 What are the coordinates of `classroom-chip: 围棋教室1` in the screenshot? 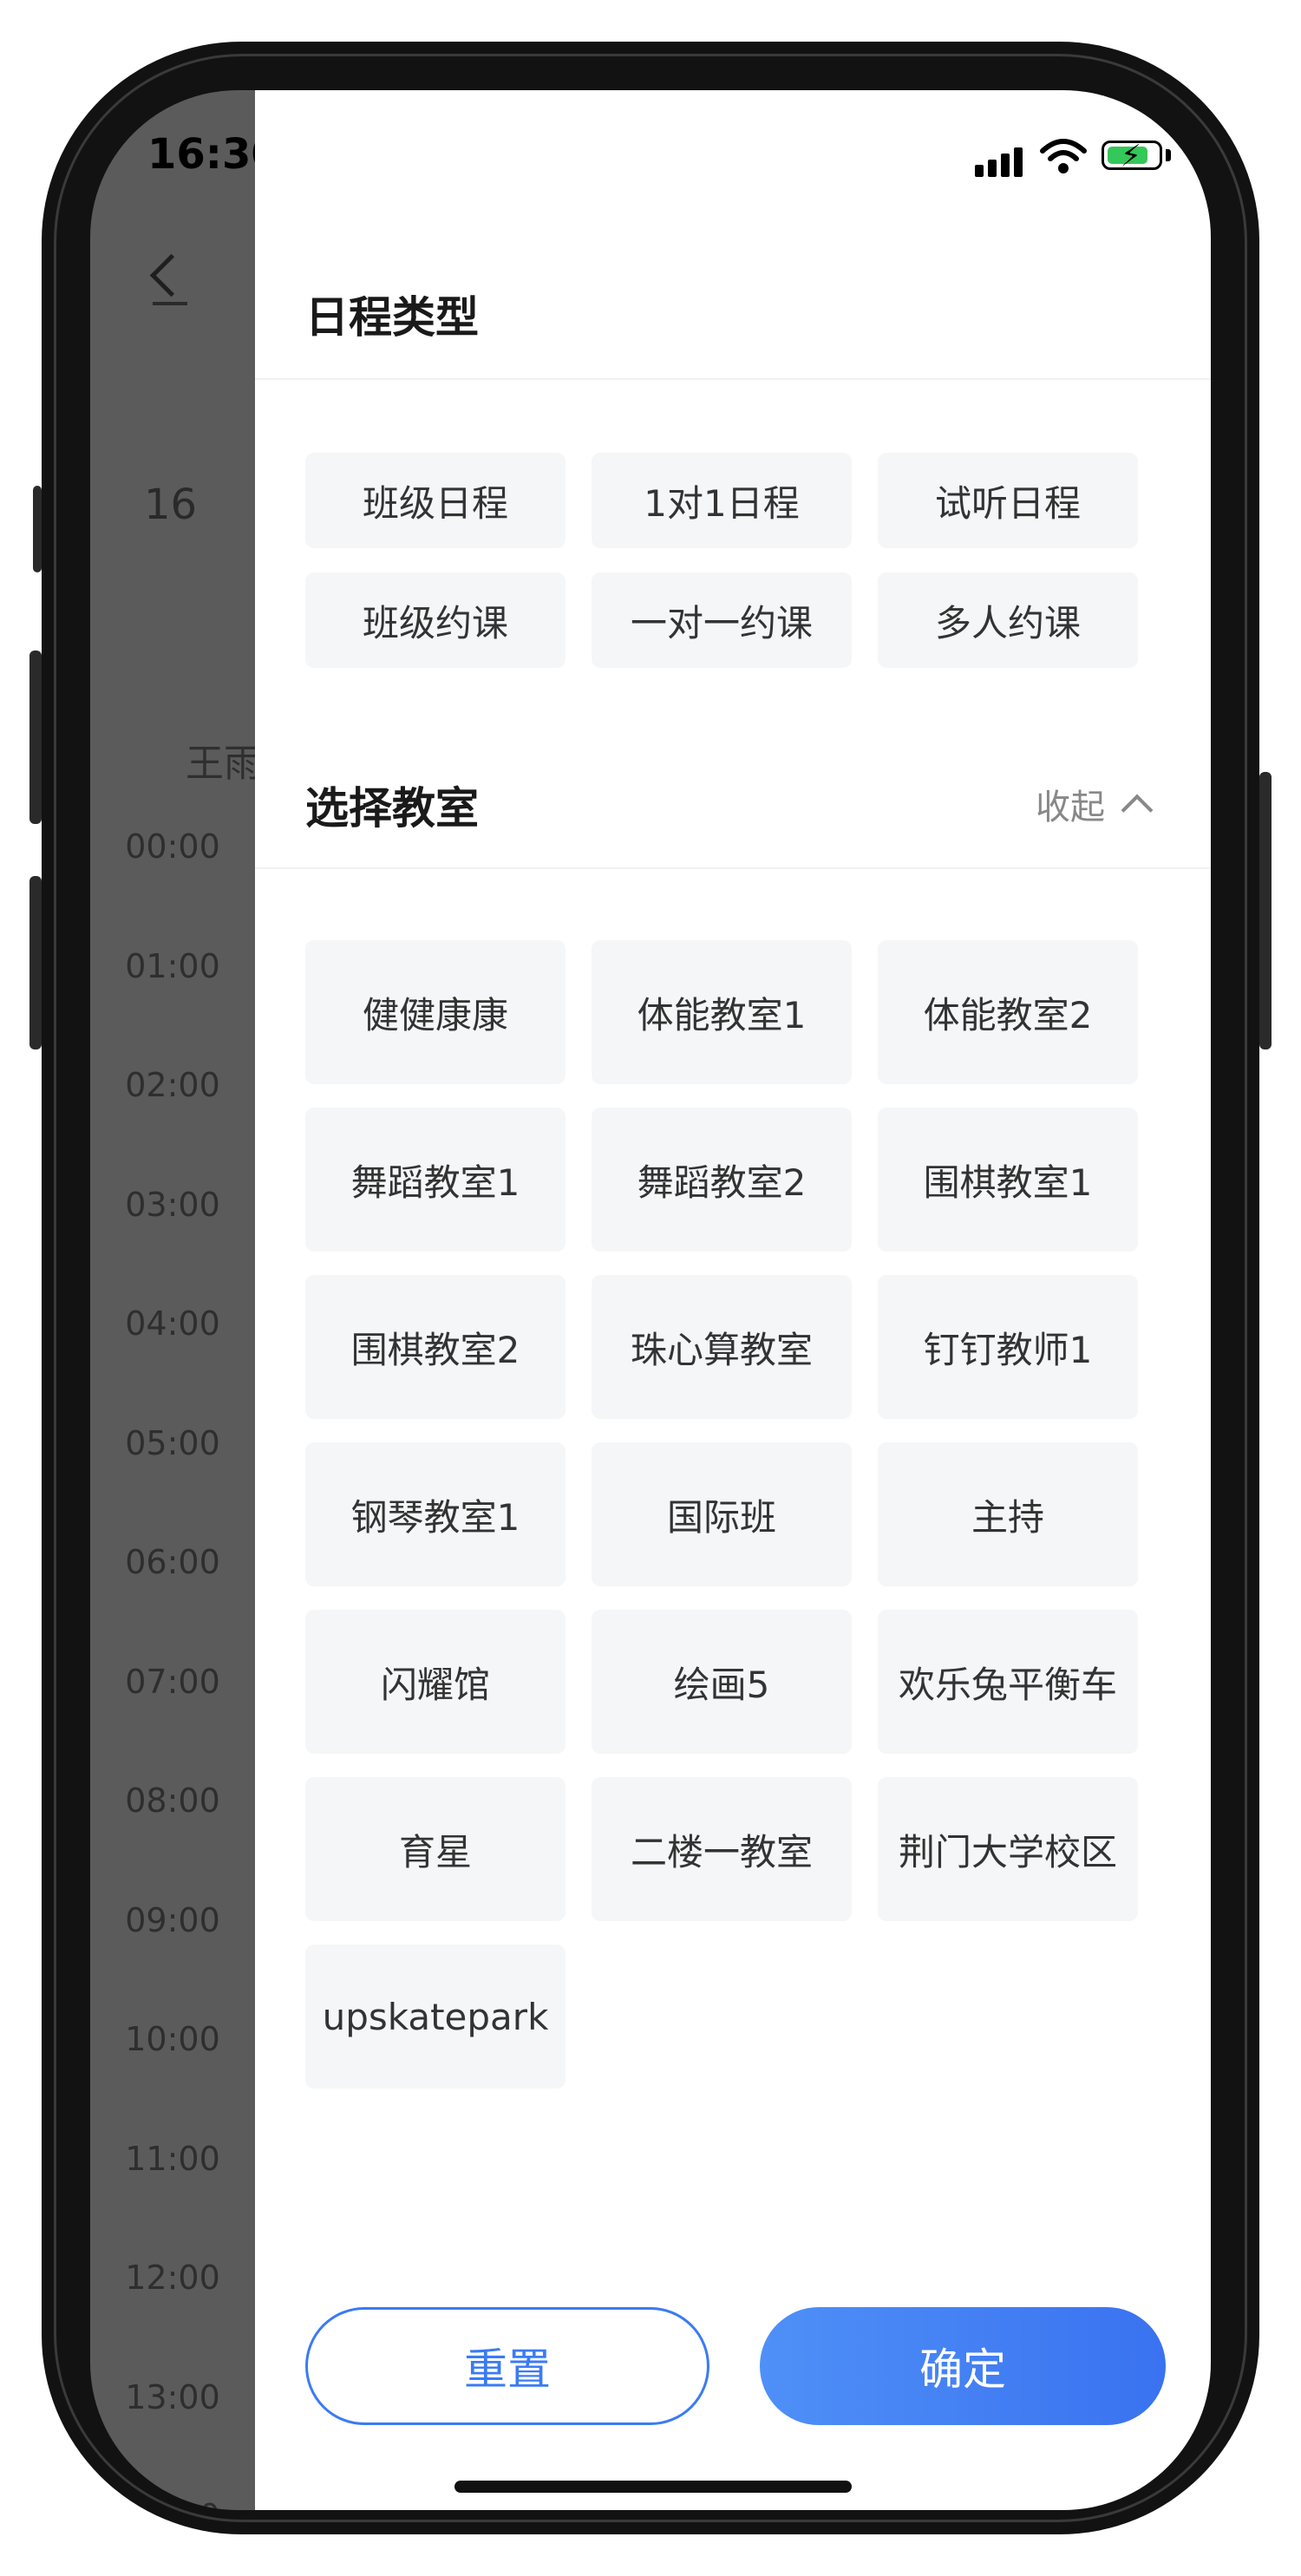 It's located at (1008, 1180).